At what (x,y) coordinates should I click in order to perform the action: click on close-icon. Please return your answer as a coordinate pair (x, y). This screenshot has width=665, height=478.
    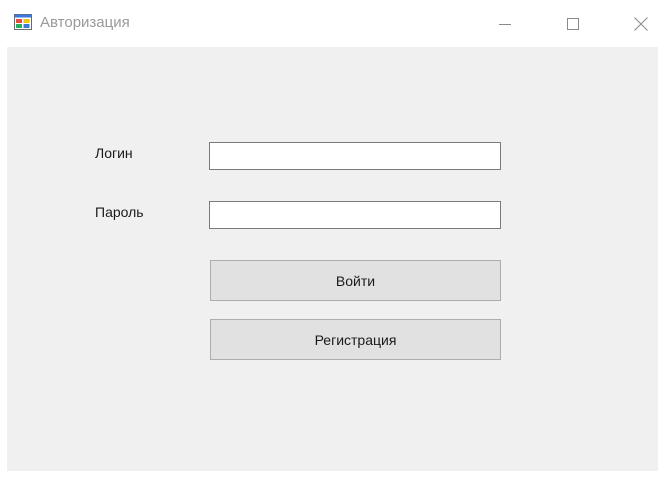
    Looking at the image, I should click on (641, 23).